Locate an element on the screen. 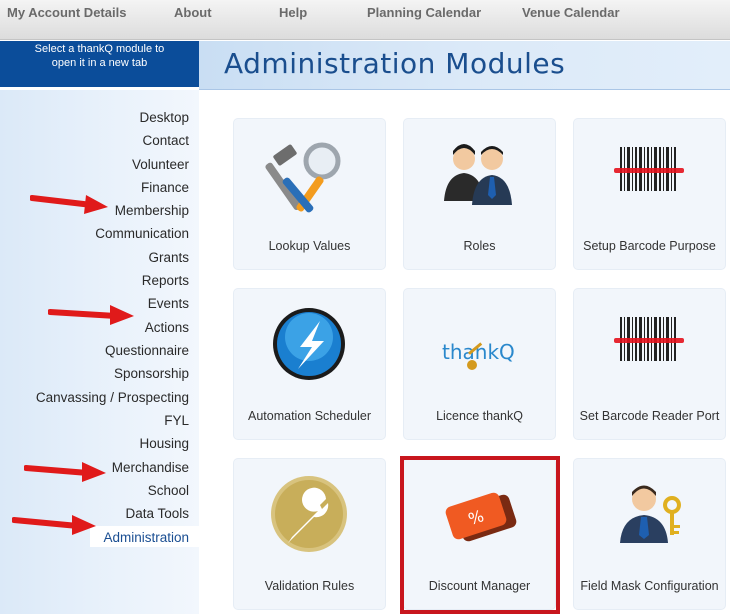 The image size is (730, 614). wrench-icon is located at coordinates (309, 514).